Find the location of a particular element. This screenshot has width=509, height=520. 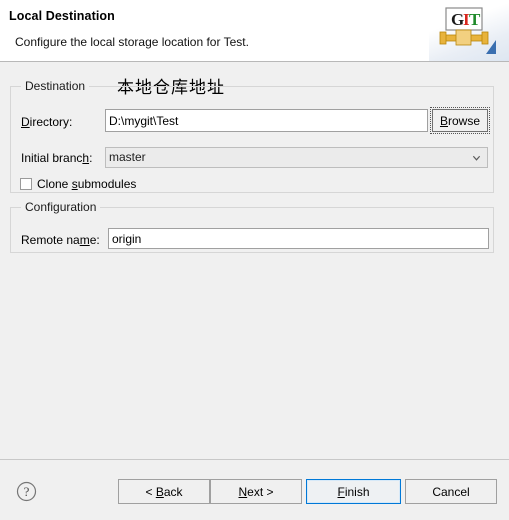

remote-name-label: Remote name: is located at coordinates (60, 240).